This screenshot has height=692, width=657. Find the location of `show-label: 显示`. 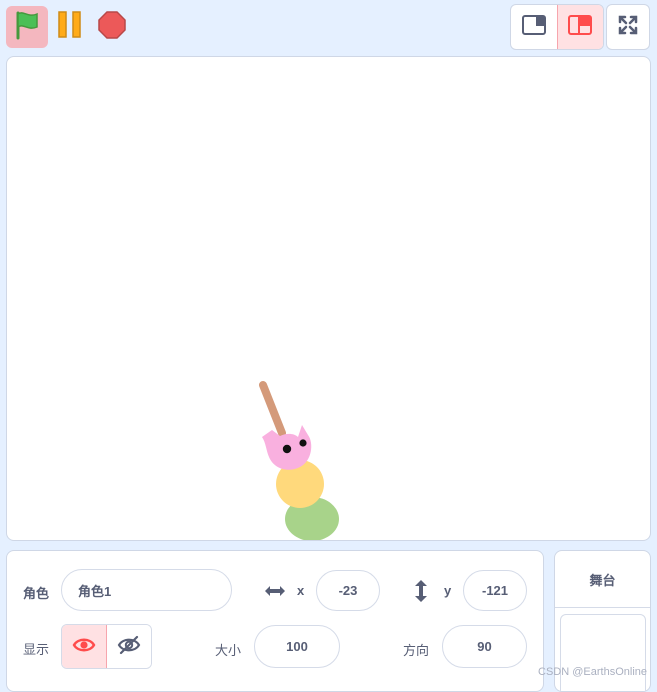

show-label: 显示 is located at coordinates (36, 649).